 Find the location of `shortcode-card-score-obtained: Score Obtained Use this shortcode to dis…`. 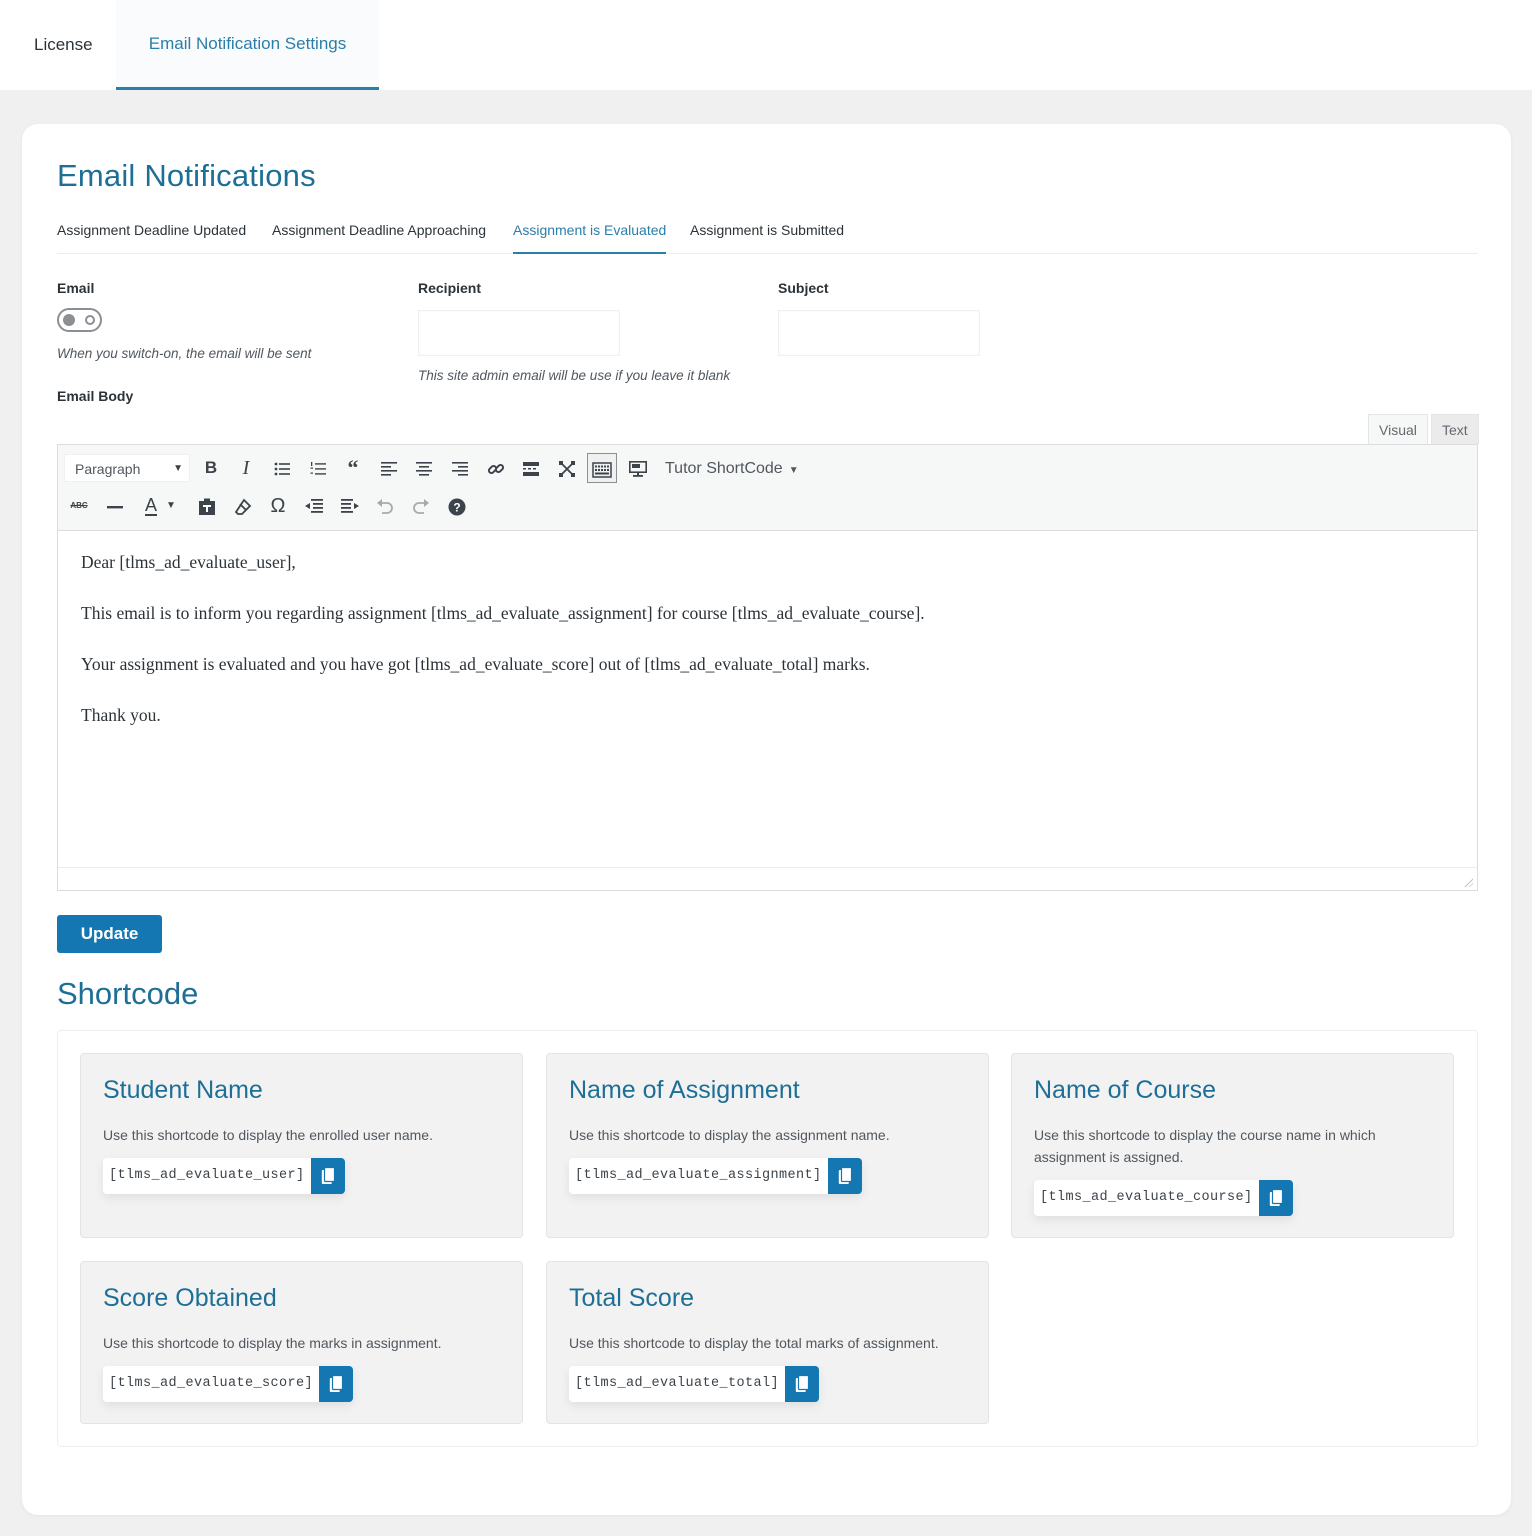

shortcode-card-score-obtained: Score Obtained Use this shortcode to dis… is located at coordinates (301, 1342).